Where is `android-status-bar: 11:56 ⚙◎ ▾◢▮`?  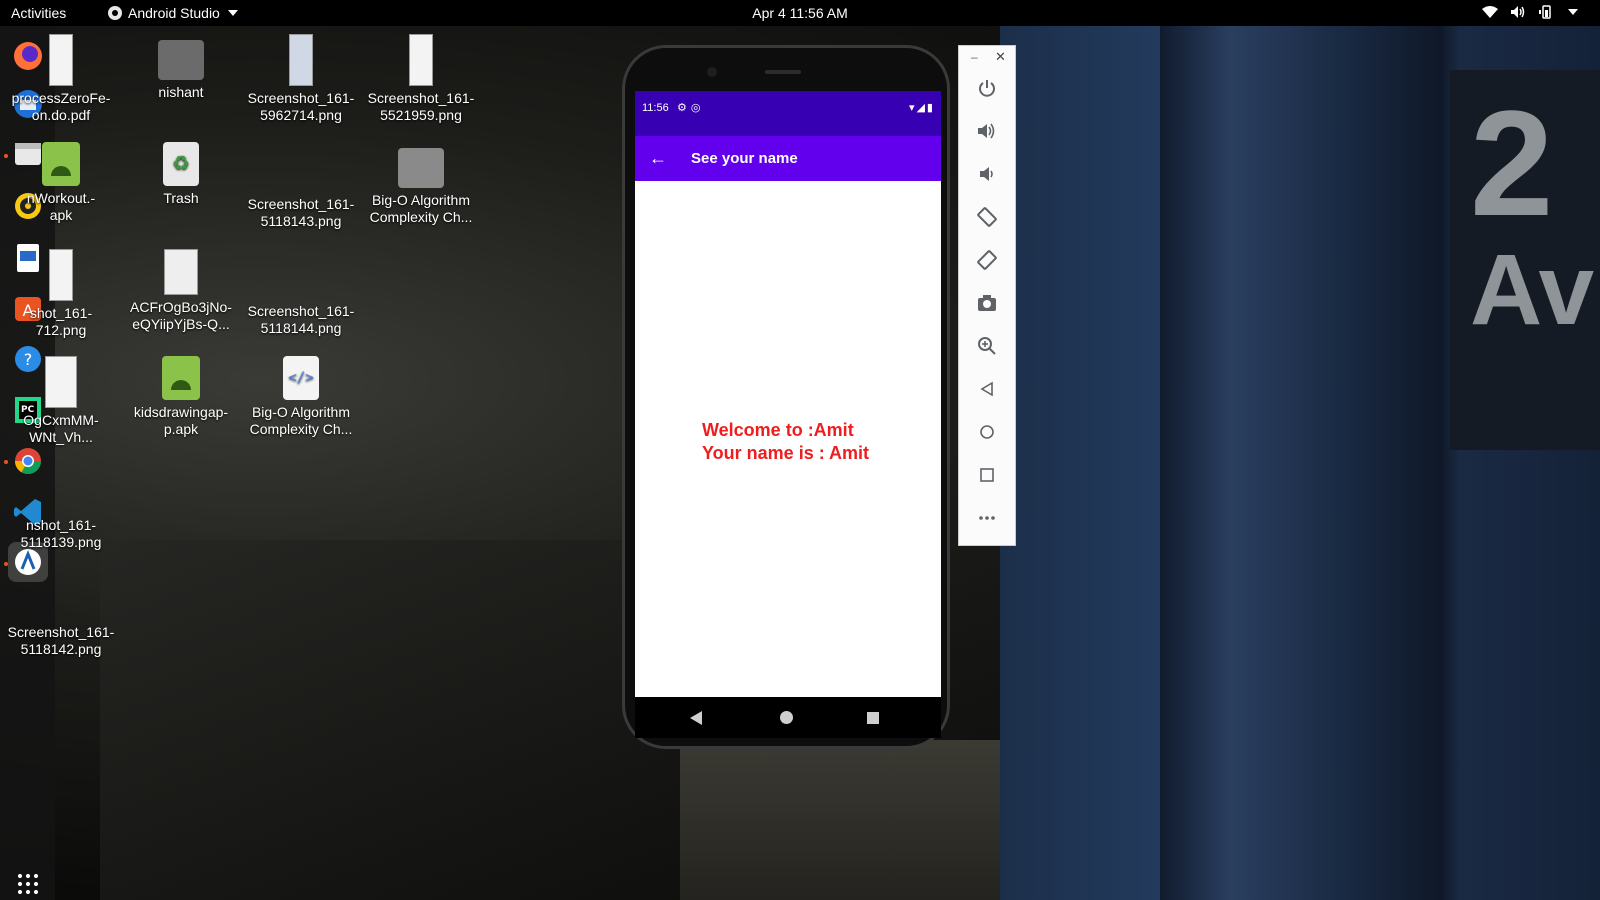 android-status-bar: 11:56 ⚙◎ ▾◢▮ is located at coordinates (788, 113).